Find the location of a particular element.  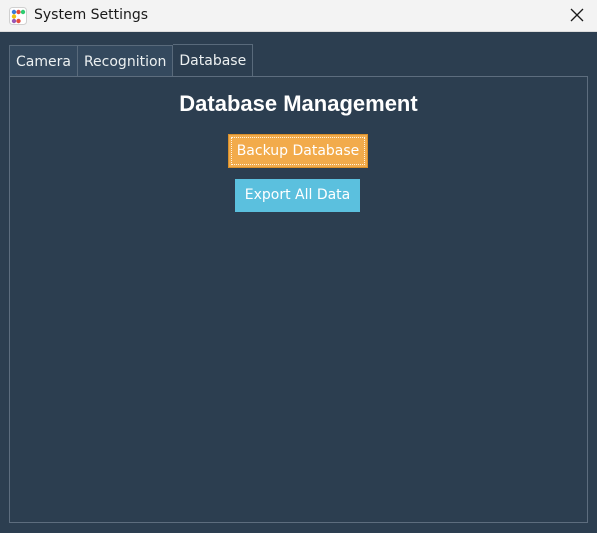

backup-database-button: Backup Database is located at coordinates (298, 151).